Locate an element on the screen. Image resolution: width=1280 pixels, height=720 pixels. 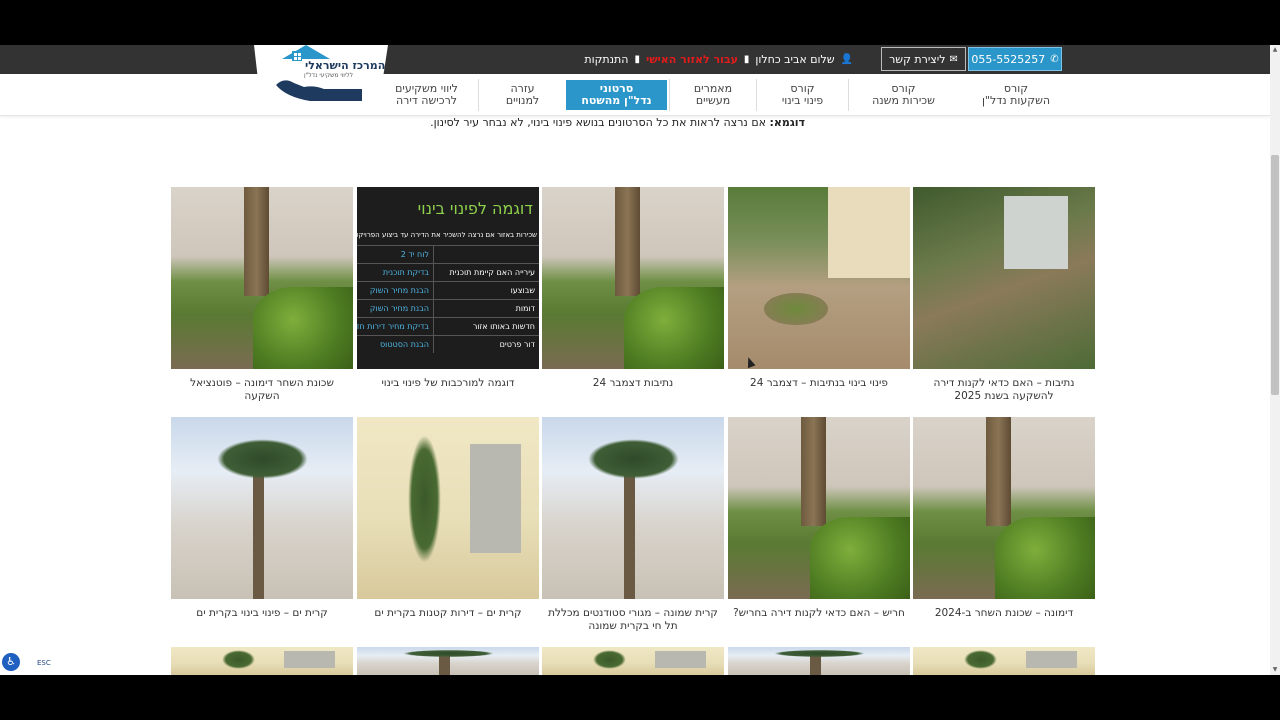
nav-investor-support: ליווי משקיעים לרכישה דירה is located at coordinates (426, 95).